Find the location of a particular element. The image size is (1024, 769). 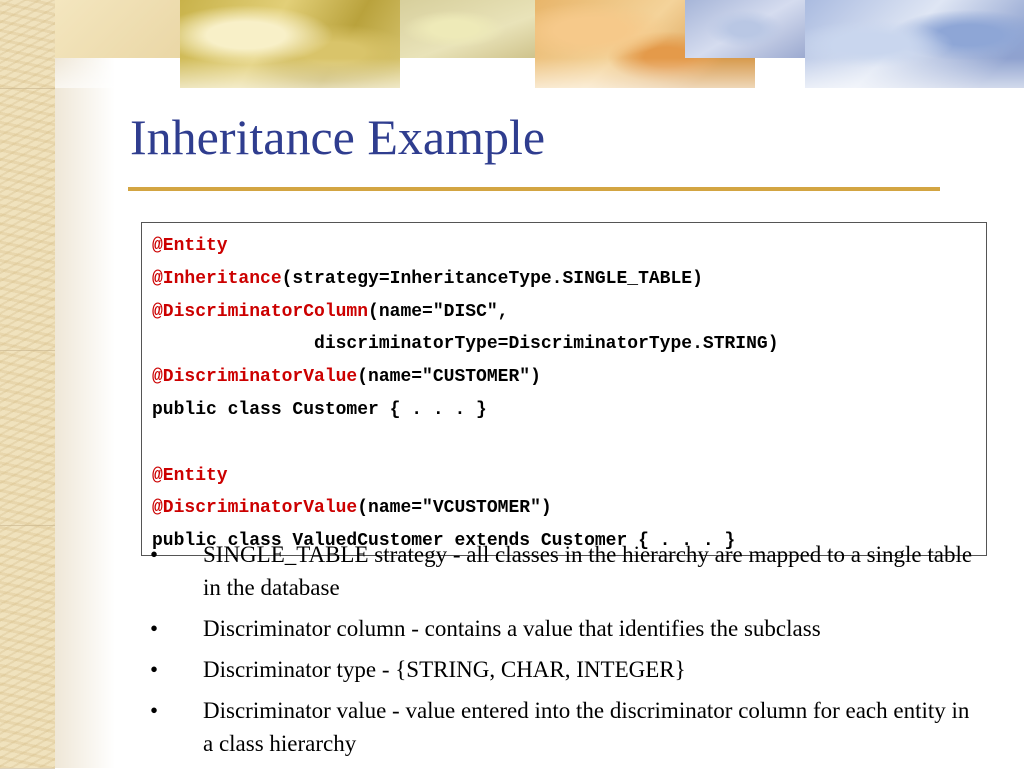

code-line: public class Customer { . . . } is located at coordinates (465, 410).